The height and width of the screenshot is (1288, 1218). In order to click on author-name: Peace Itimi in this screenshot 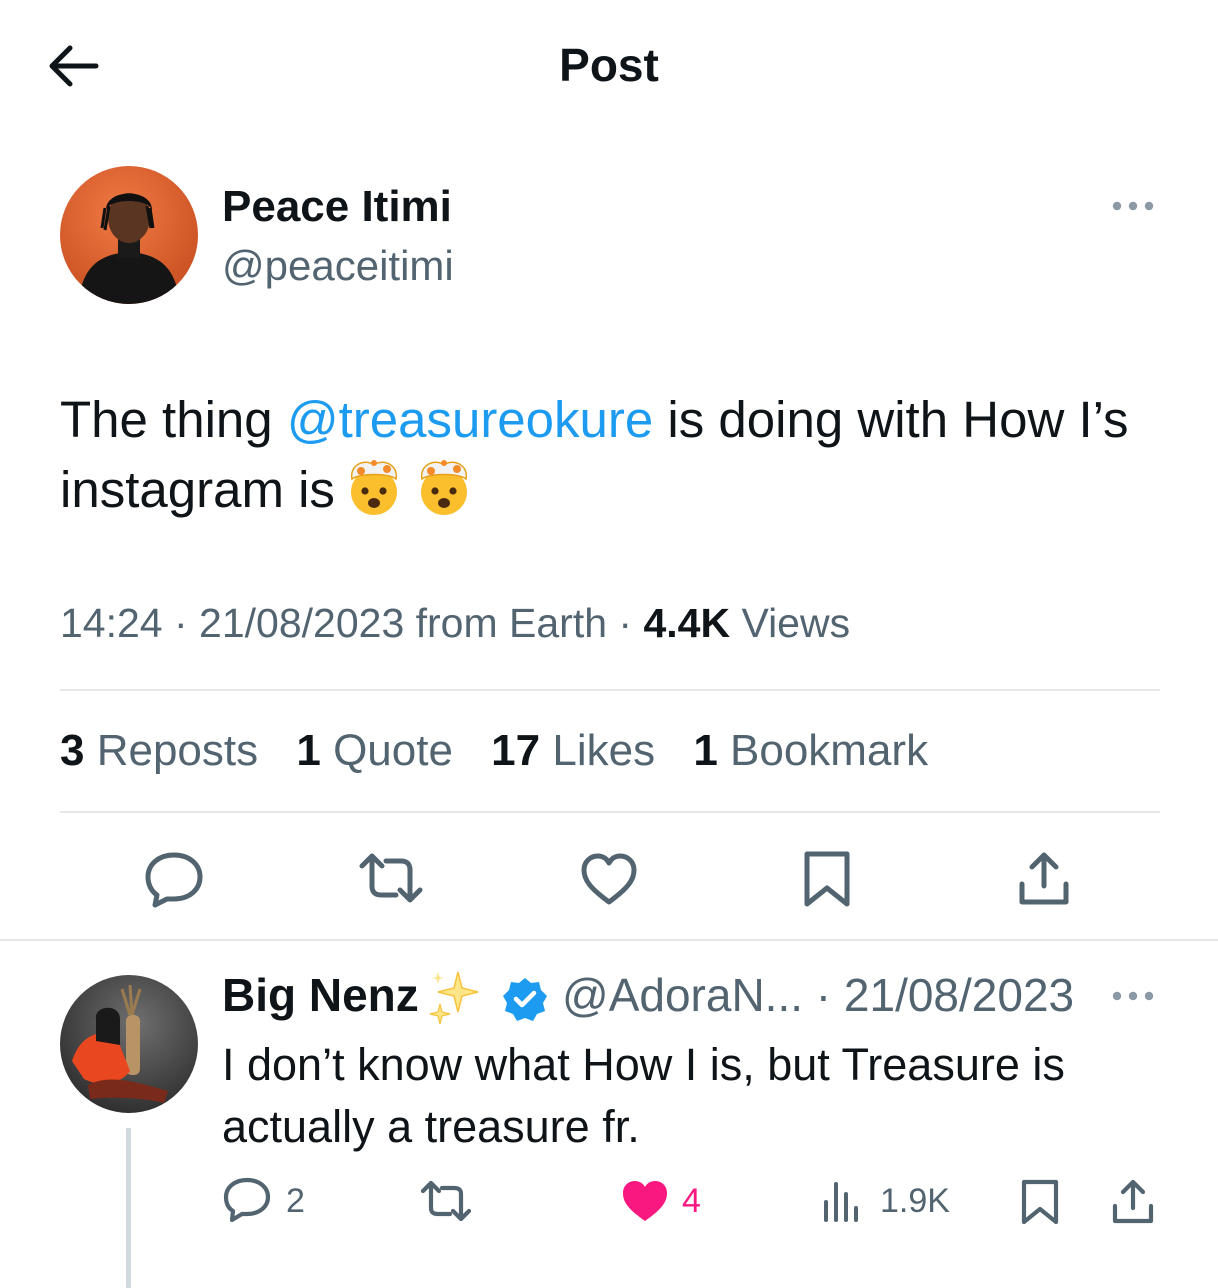, I will do `click(337, 207)`.